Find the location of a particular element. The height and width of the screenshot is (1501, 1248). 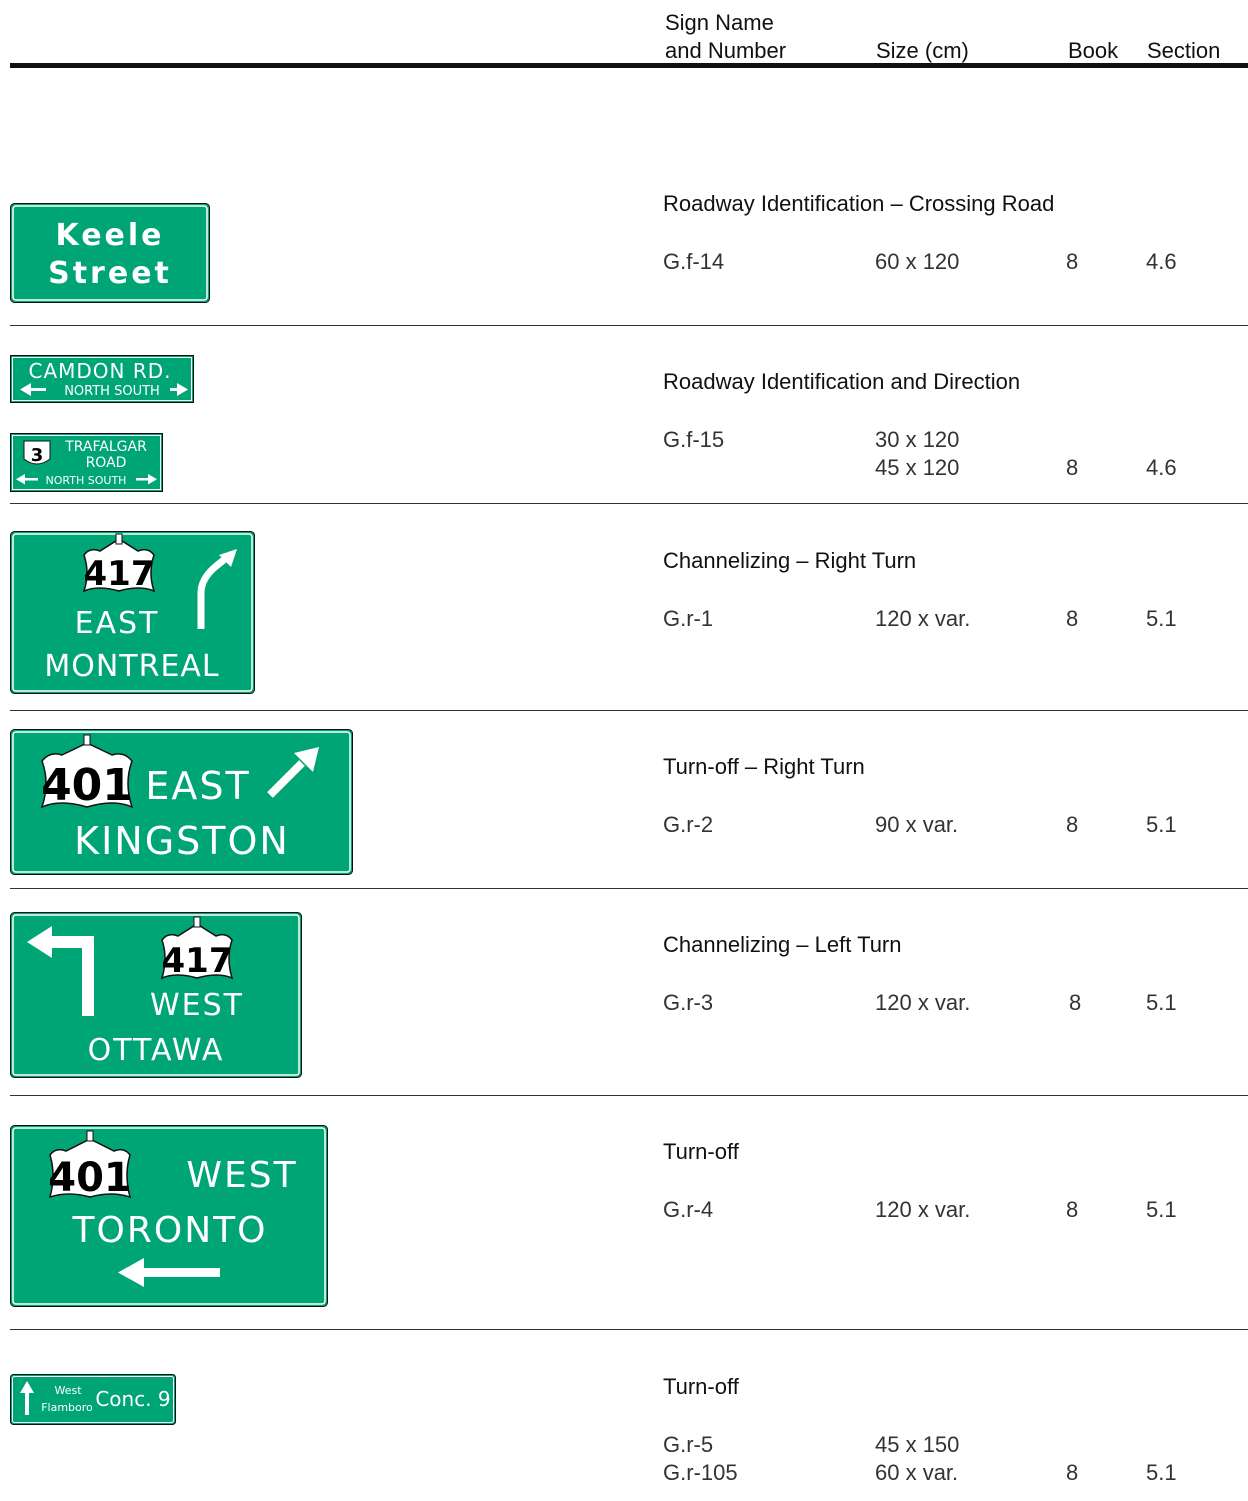

sign-size: 45 x 120 is located at coordinates (917, 467).